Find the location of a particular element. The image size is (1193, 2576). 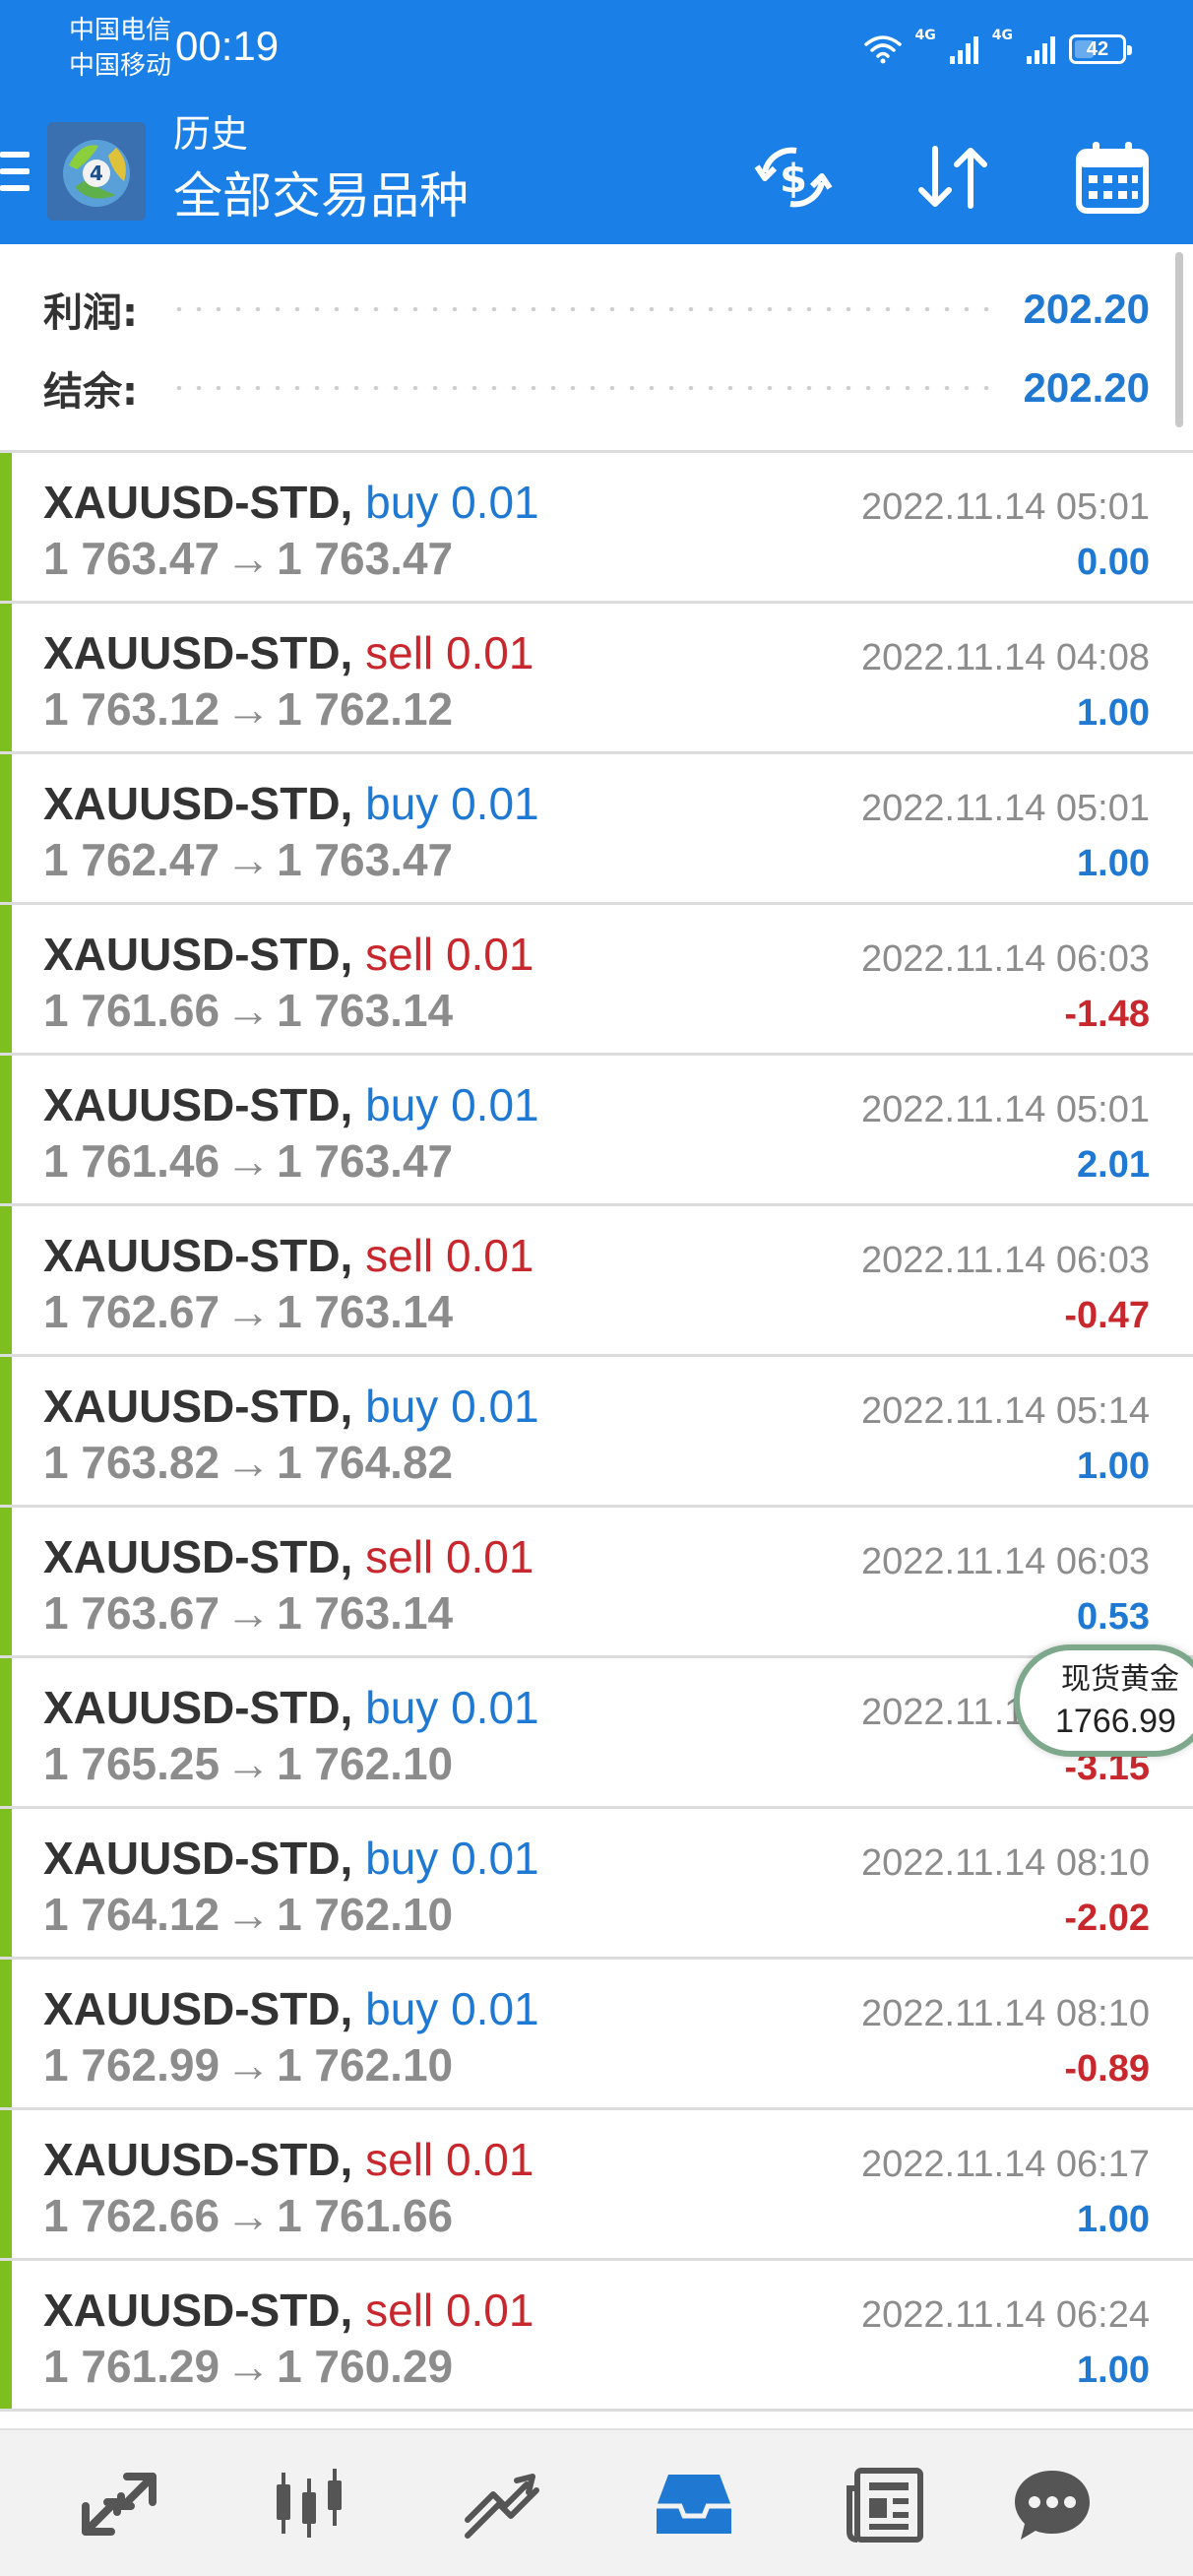

battery-icon: 42 is located at coordinates (1100, 49).